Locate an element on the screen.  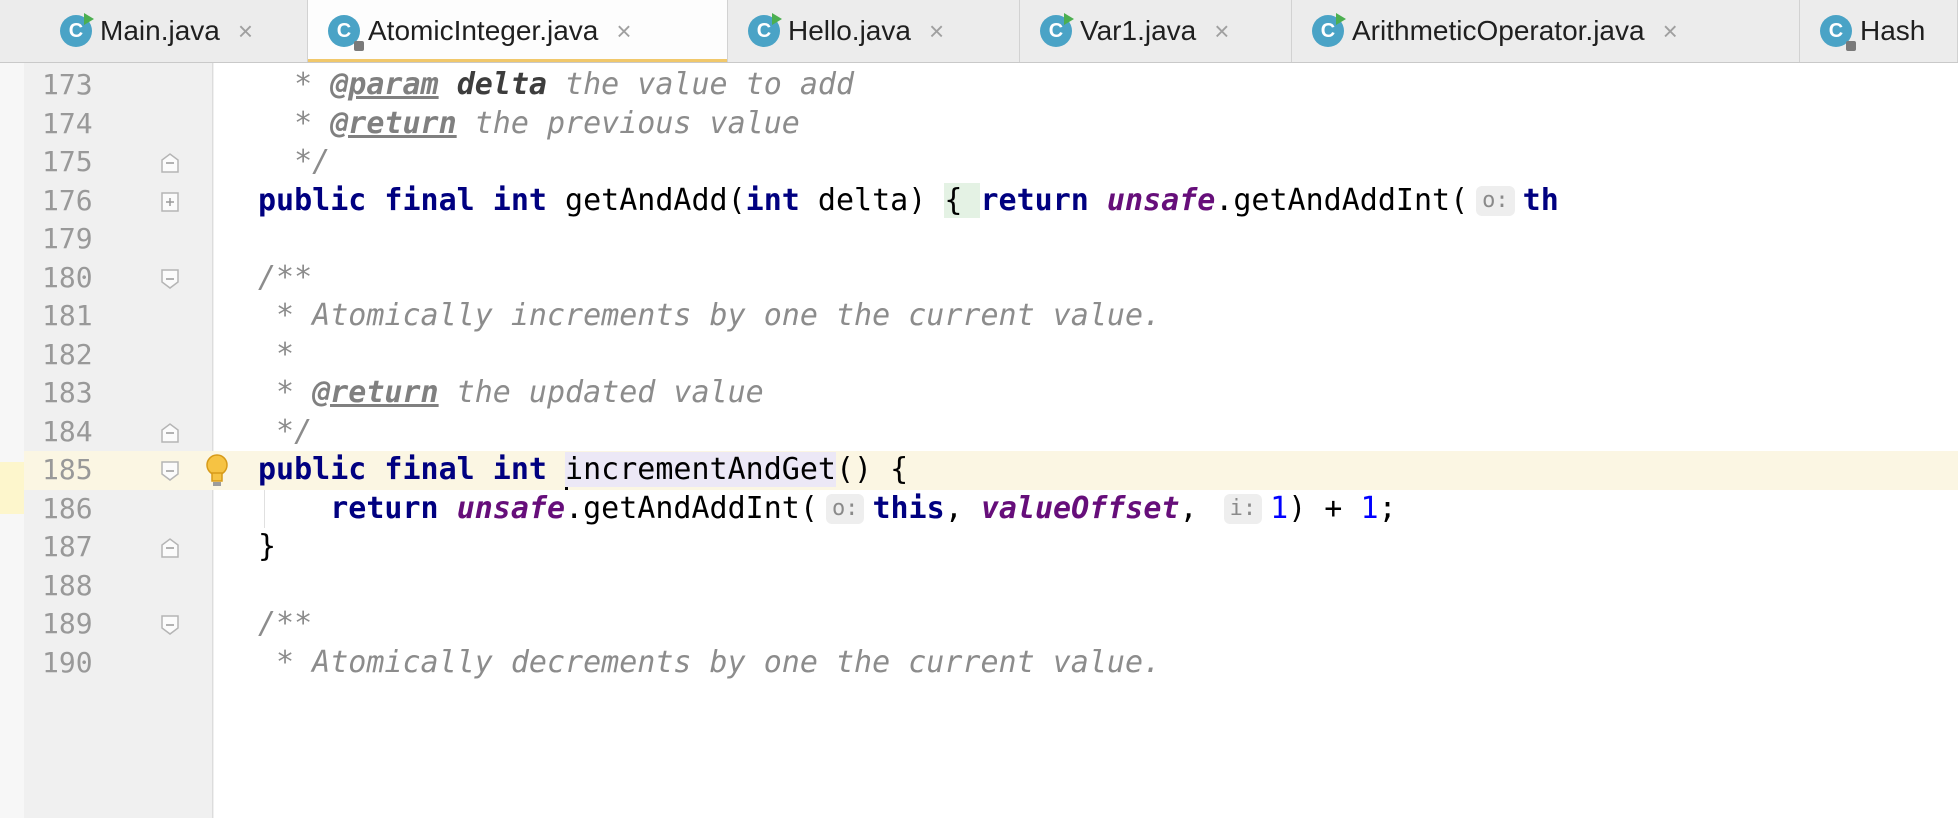
parameter-hint: i: is located at coordinates (1243, 509).